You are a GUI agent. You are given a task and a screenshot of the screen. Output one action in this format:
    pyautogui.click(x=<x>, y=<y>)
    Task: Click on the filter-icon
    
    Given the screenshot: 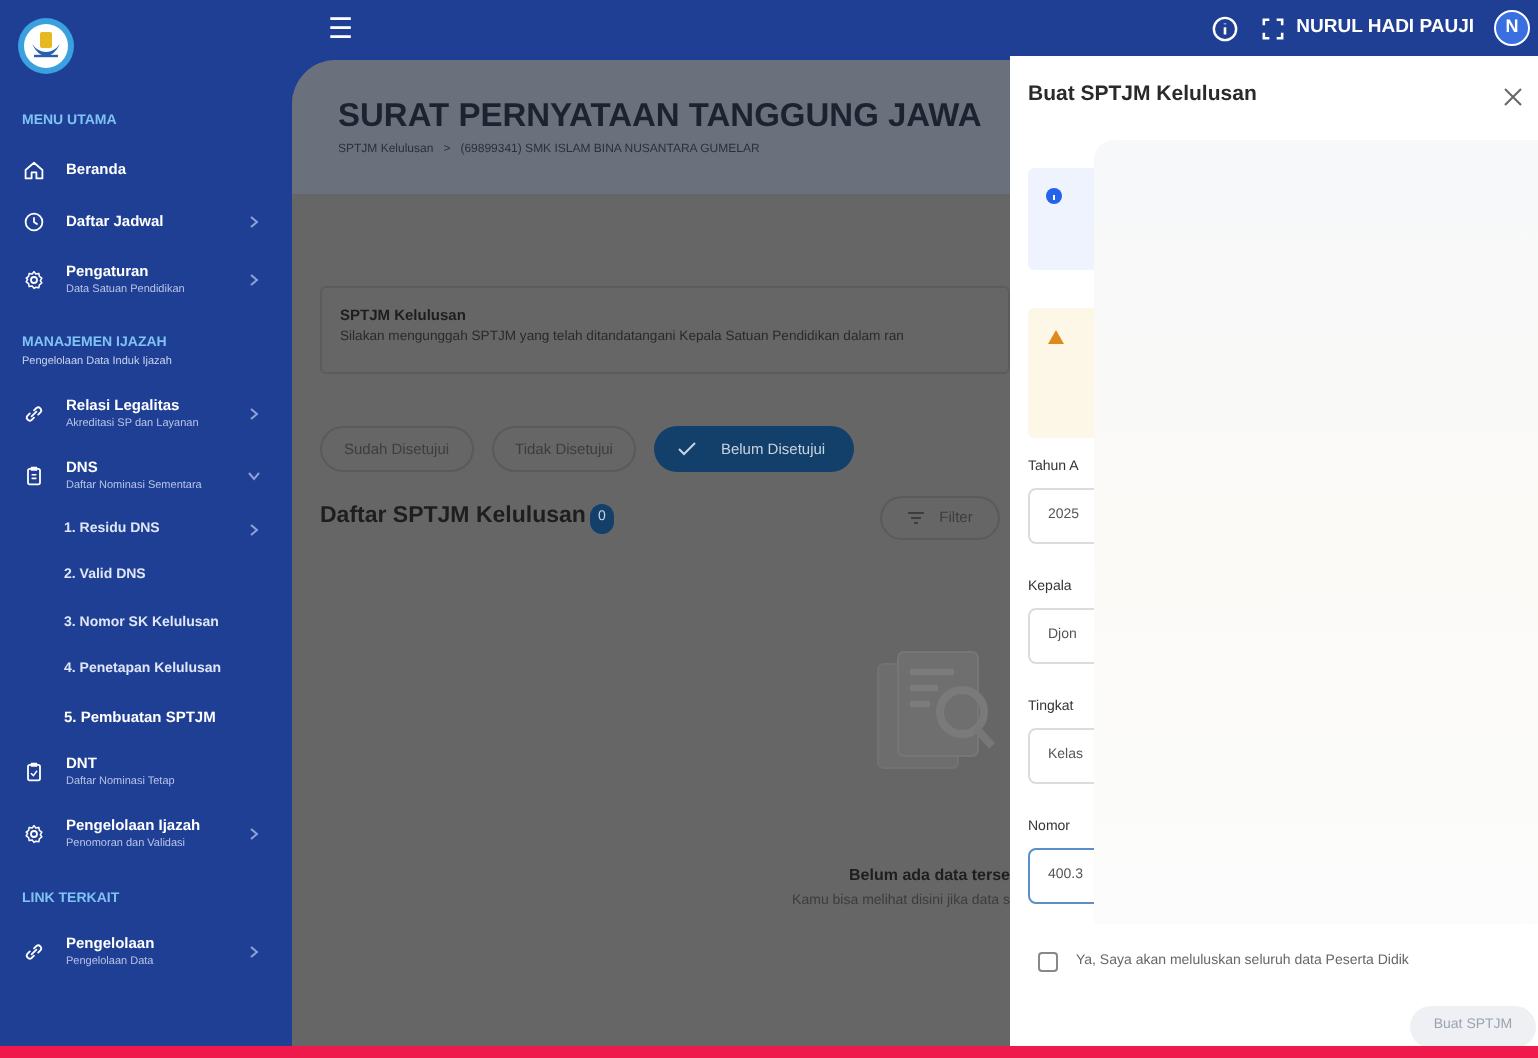 What is the action you would take?
    pyautogui.click(x=915, y=518)
    